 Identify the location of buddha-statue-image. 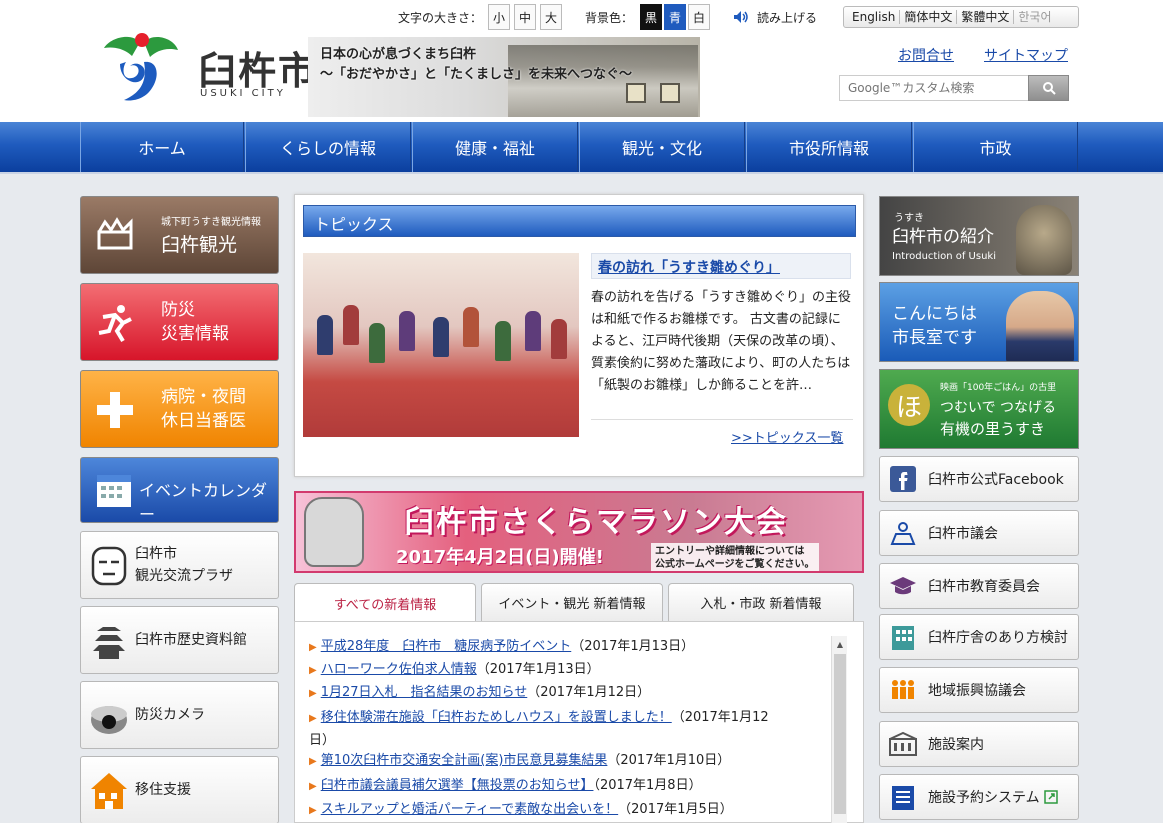
(1044, 240).